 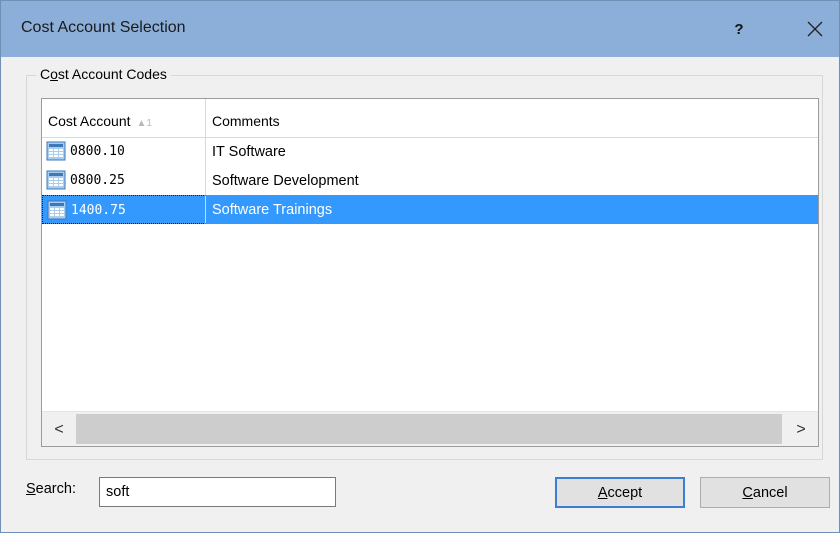 I want to click on title-bar: Cost Account Selection ?, so click(x=420, y=29).